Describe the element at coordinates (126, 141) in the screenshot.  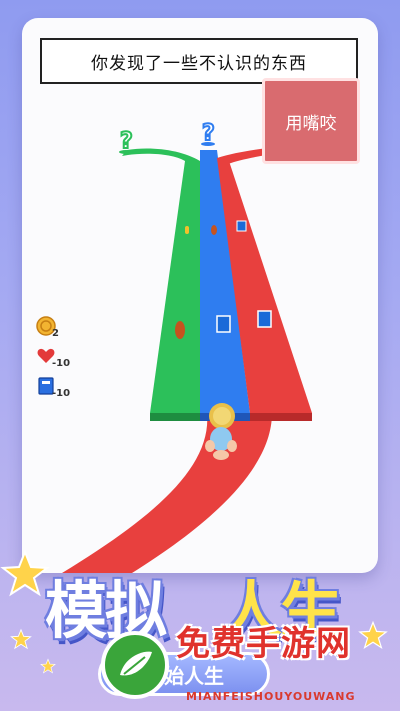
I see `choice-marker-green: ?` at that location.